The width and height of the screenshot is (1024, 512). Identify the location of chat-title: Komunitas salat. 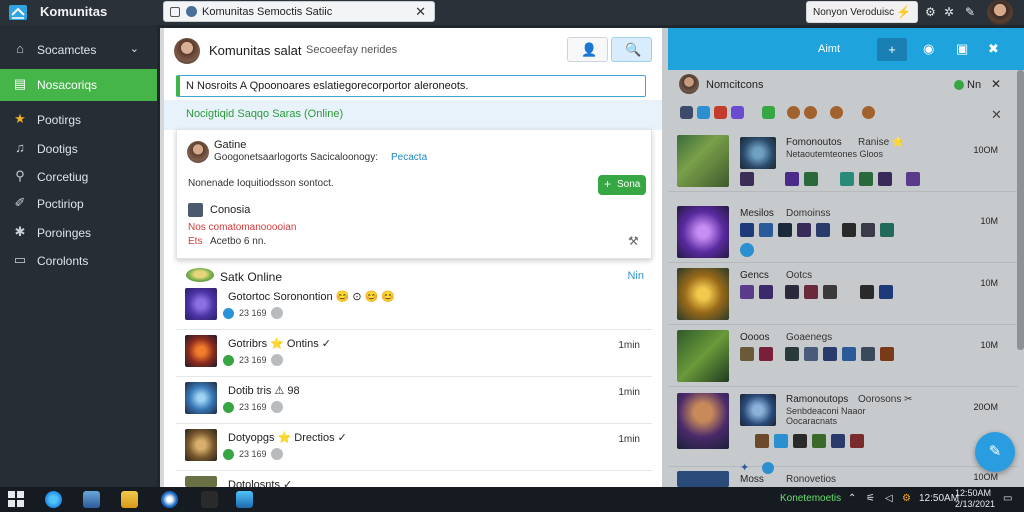
(255, 50).